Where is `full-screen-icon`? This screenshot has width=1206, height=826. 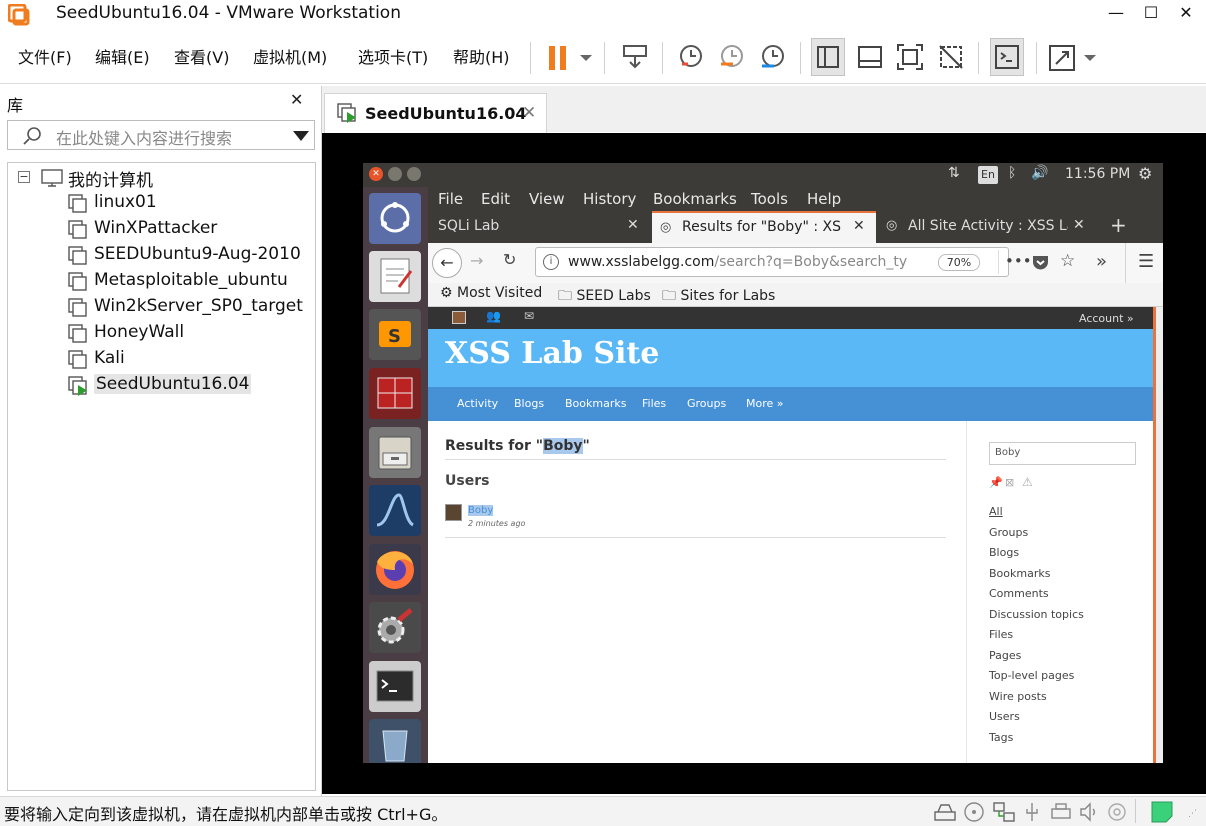 full-screen-icon is located at coordinates (910, 57).